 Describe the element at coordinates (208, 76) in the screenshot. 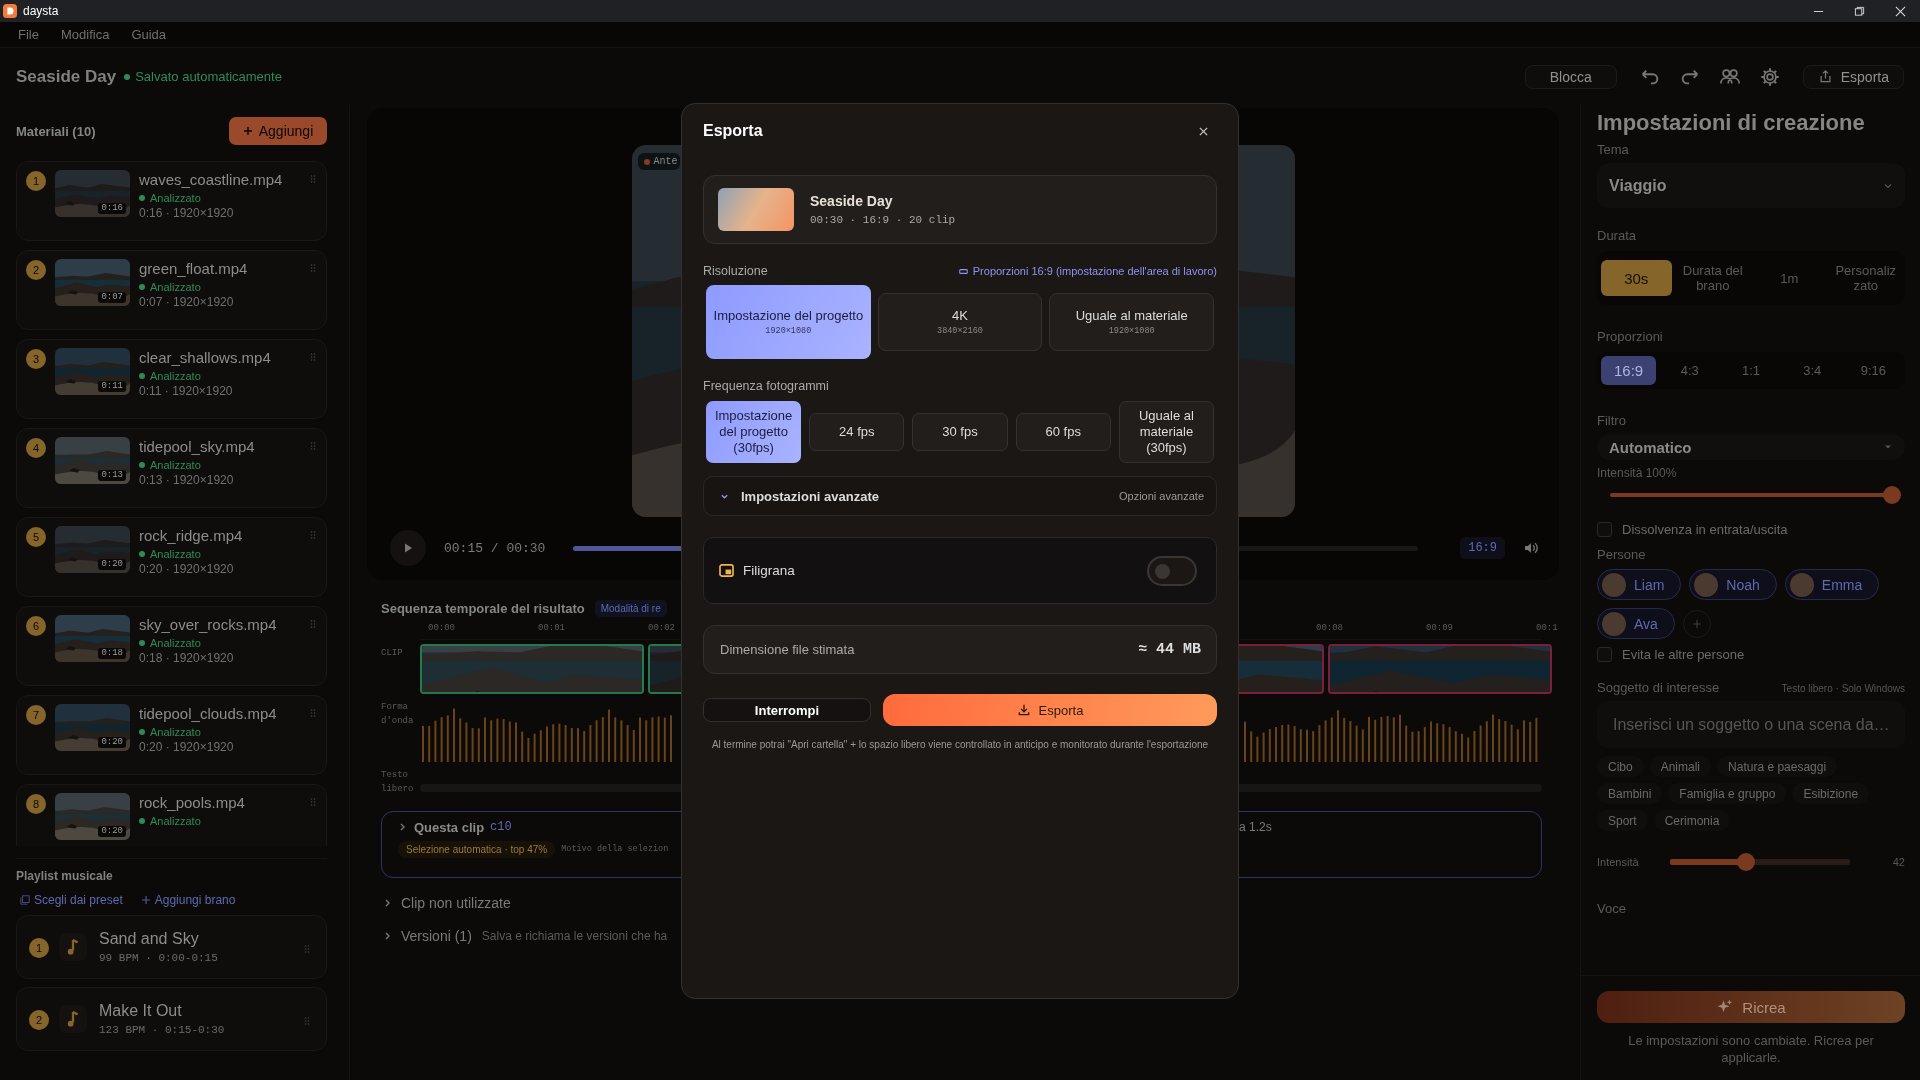

I see `save-status: Salvato automaticamente` at that location.